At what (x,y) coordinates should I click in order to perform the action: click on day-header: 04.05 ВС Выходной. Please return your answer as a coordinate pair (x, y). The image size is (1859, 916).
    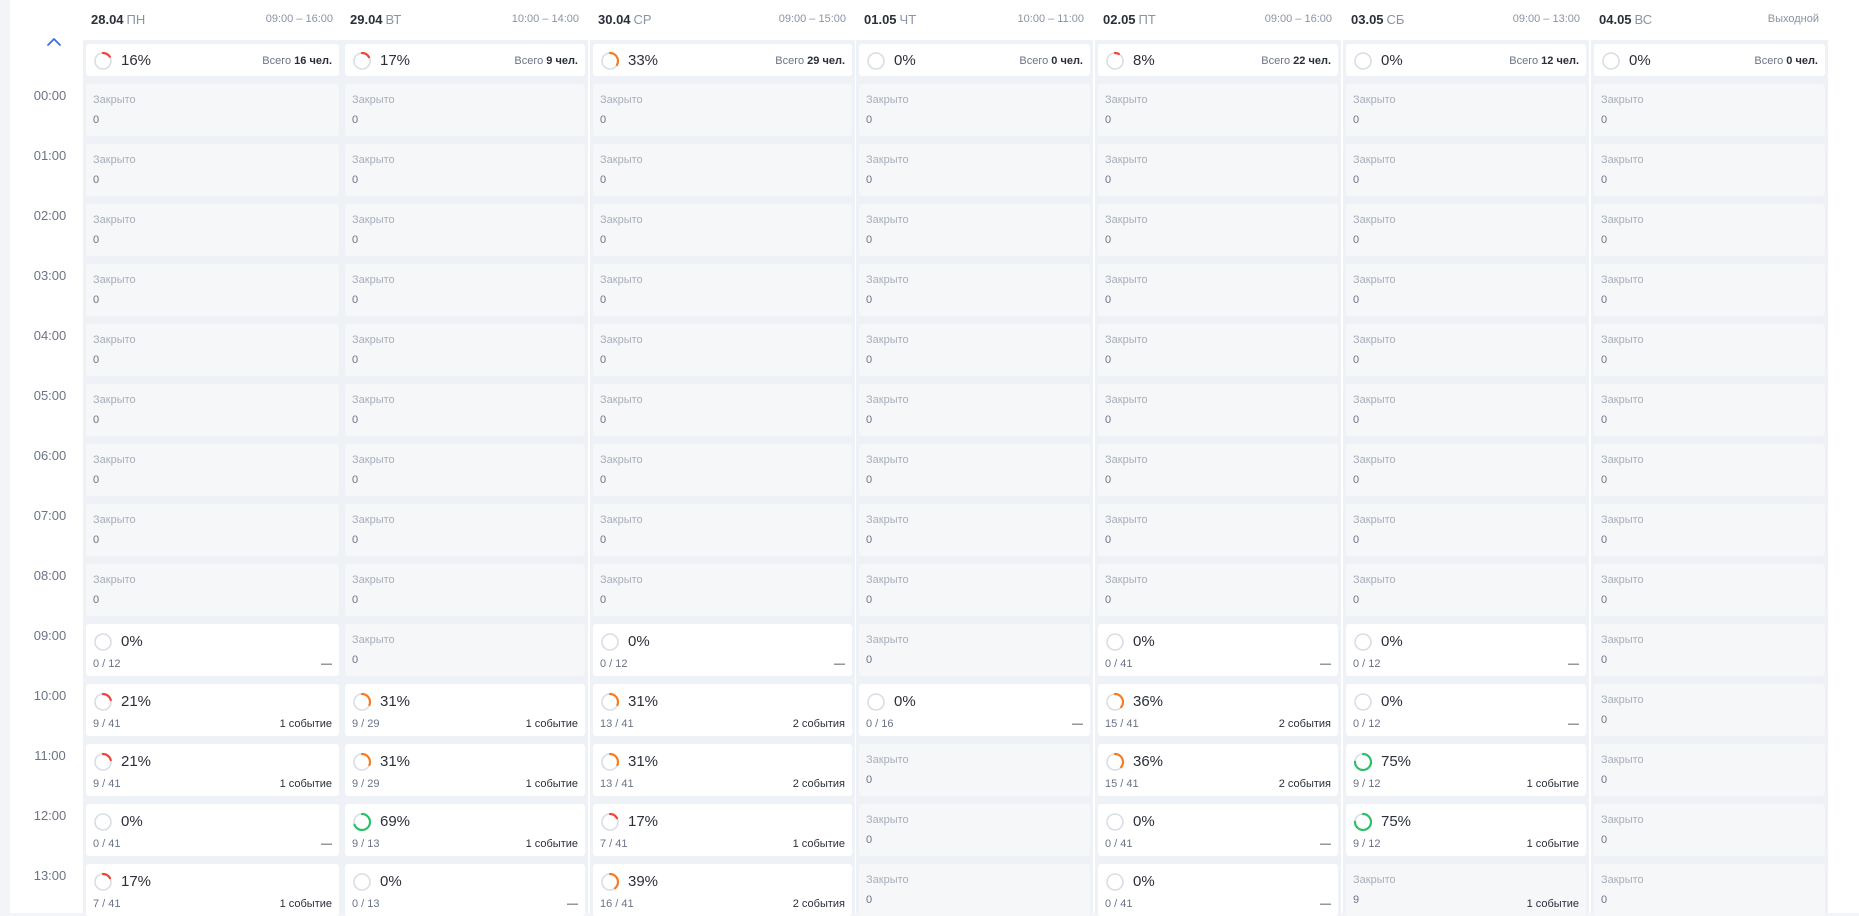
    Looking at the image, I should click on (1712, 22).